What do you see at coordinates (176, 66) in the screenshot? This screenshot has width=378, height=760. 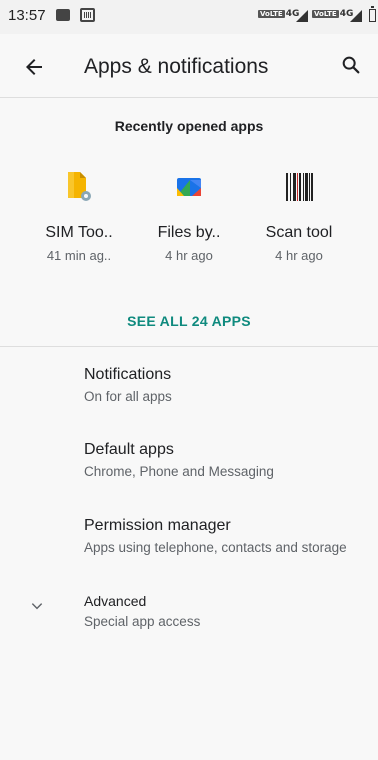 I see `page-title: Apps & notifications` at bounding box center [176, 66].